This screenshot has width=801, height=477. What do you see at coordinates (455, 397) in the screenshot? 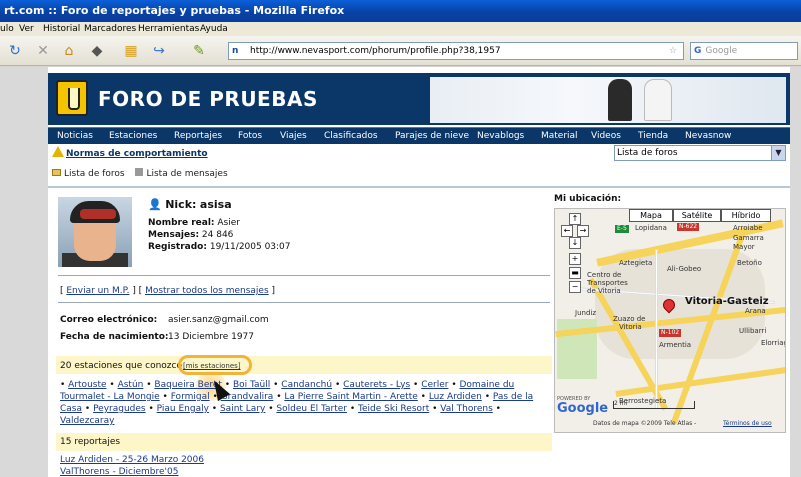
I see `station-link: Luz Ardiden` at bounding box center [455, 397].